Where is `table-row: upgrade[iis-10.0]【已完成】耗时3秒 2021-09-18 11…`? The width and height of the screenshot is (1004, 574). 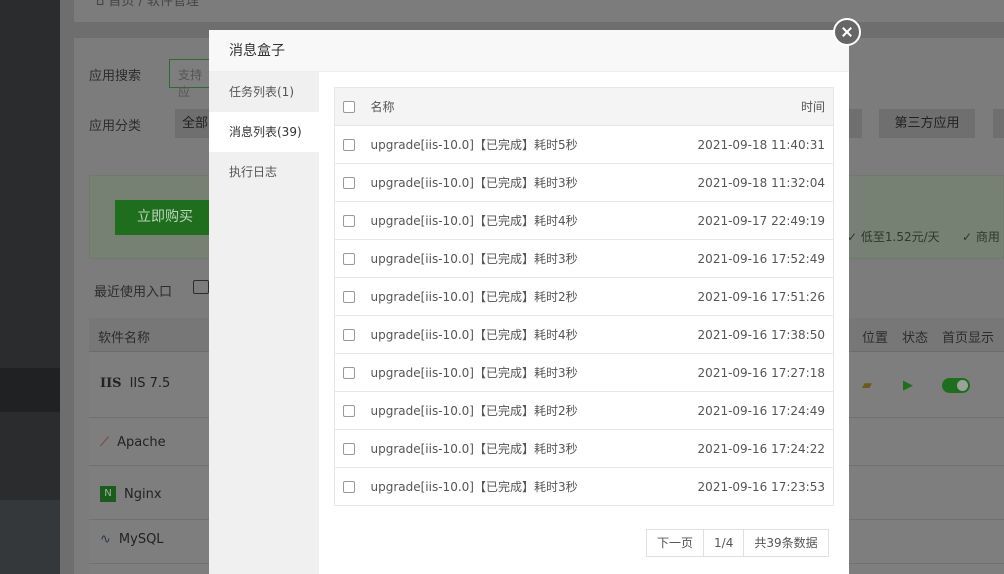 table-row: upgrade[iis-10.0]【已完成】耗时3秒 2021-09-18 11… is located at coordinates (584, 182).